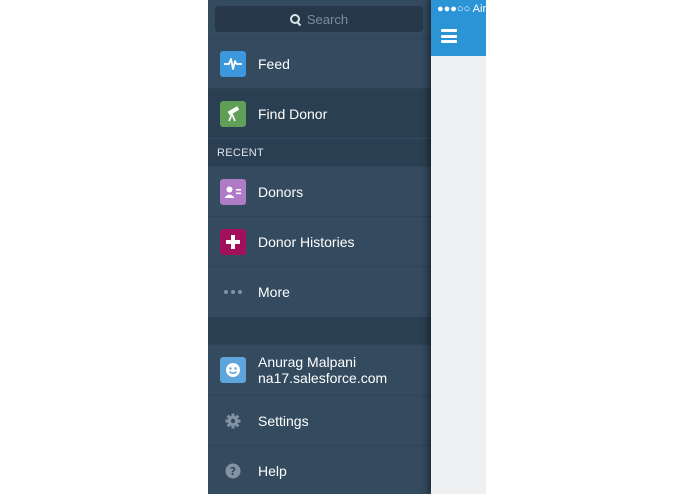 Image resolution: width=695 pixels, height=494 pixels. I want to click on menu-item-find-donor: Find Donor, so click(319, 113).